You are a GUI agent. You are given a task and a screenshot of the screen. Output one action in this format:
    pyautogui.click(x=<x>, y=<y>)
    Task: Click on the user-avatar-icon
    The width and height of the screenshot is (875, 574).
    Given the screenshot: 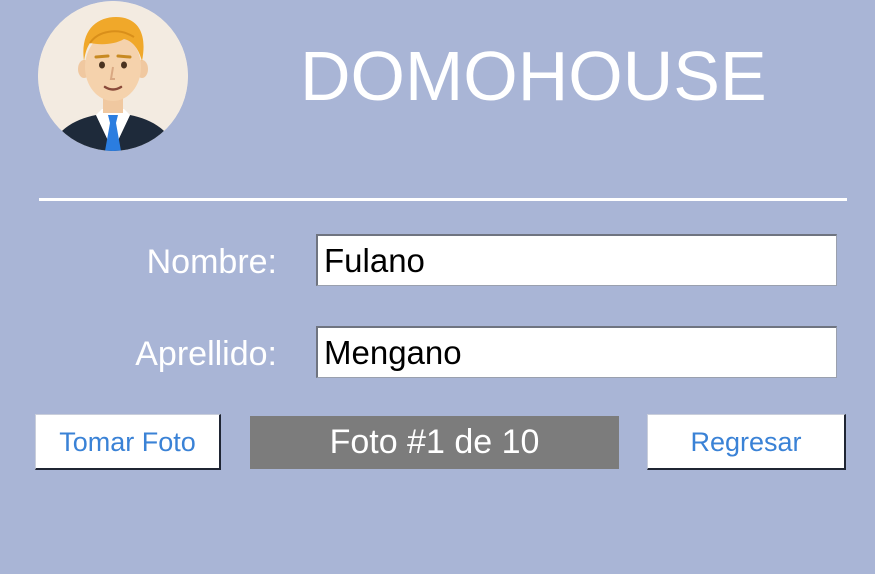 What is the action you would take?
    pyautogui.click(x=113, y=76)
    